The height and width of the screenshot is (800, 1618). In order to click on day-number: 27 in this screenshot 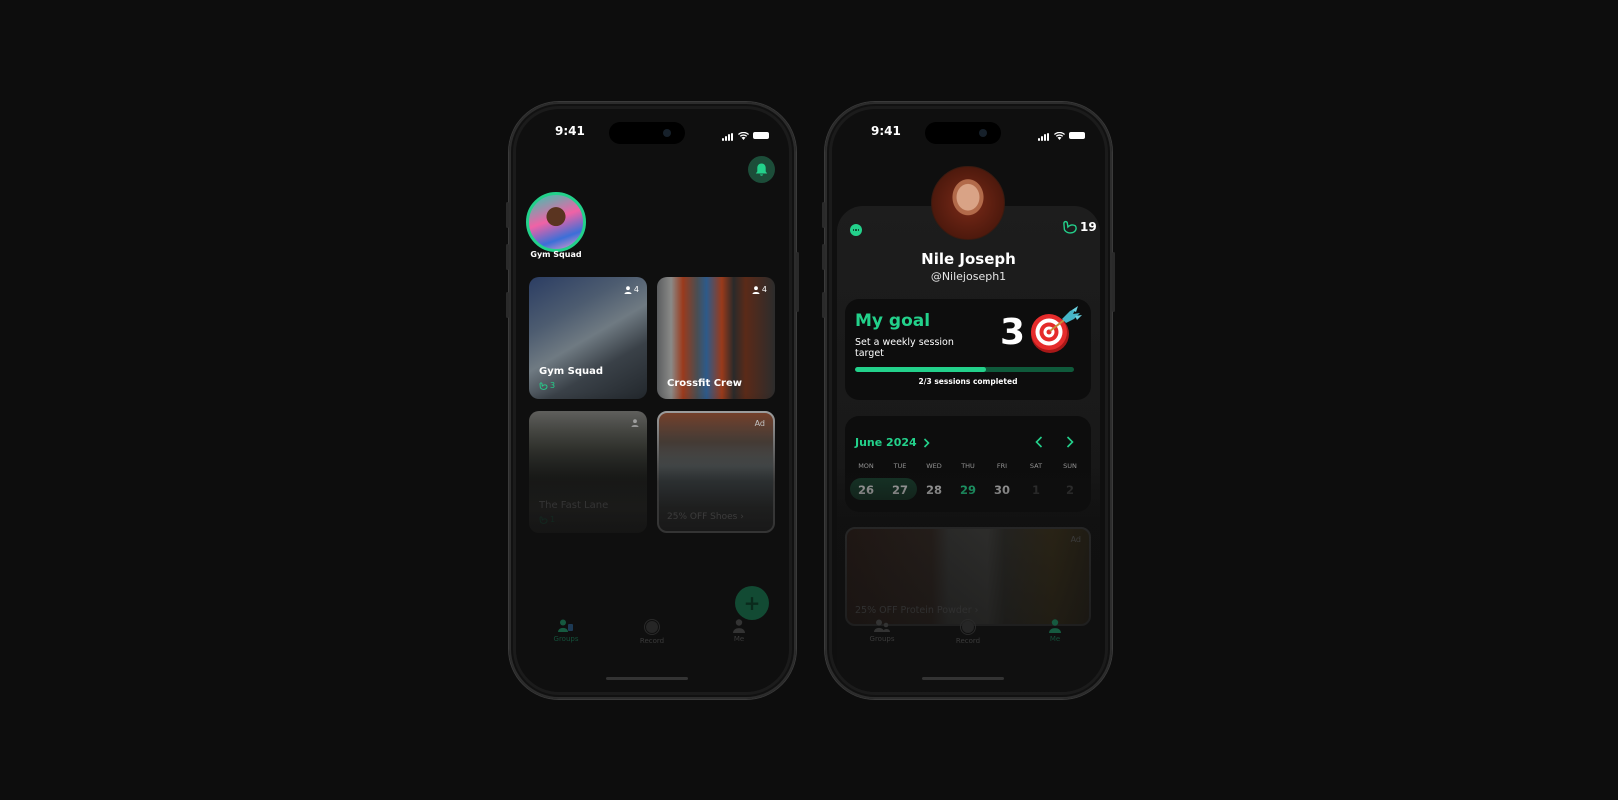, I will do `click(899, 490)`.